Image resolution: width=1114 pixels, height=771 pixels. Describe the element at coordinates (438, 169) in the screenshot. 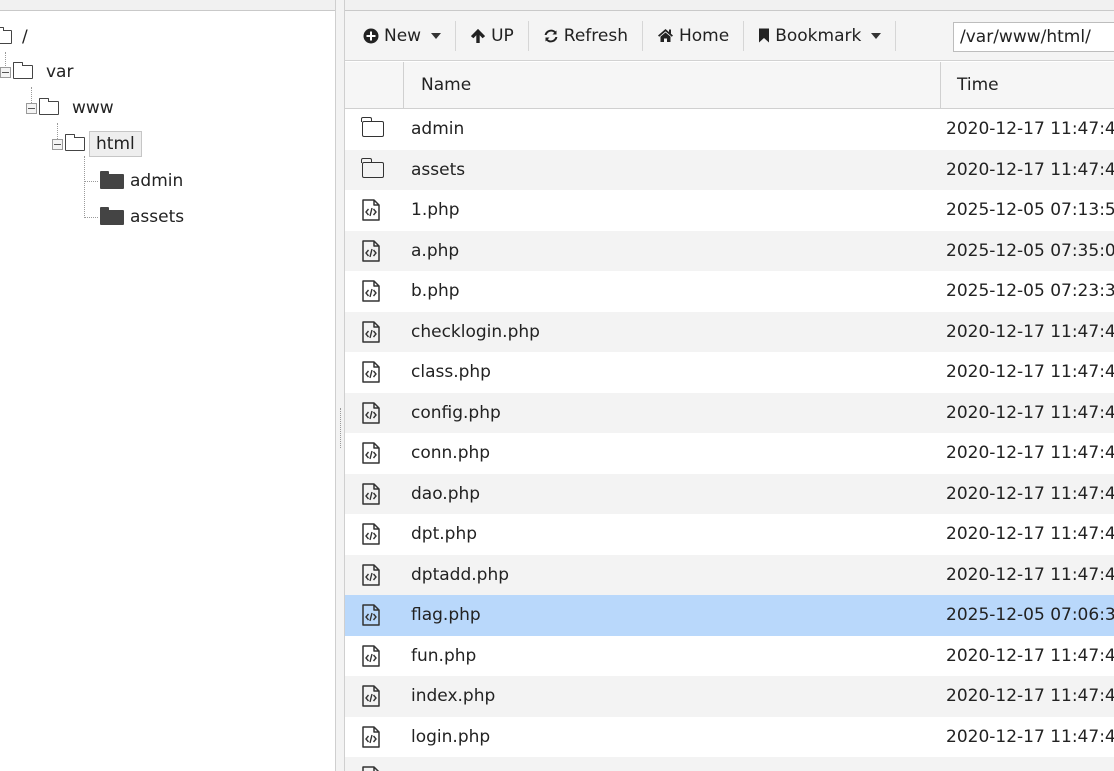

I see `file-name: assets` at that location.